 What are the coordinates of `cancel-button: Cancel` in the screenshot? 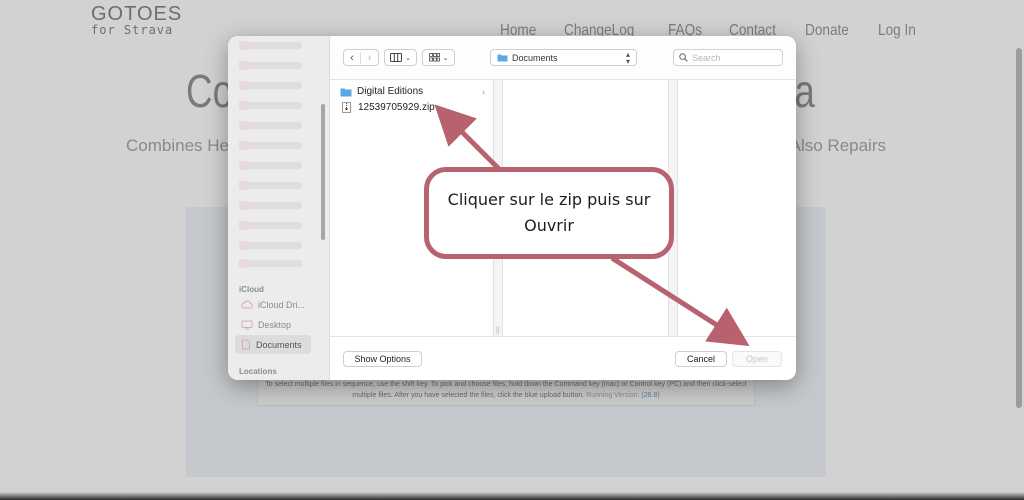 It's located at (701, 359).